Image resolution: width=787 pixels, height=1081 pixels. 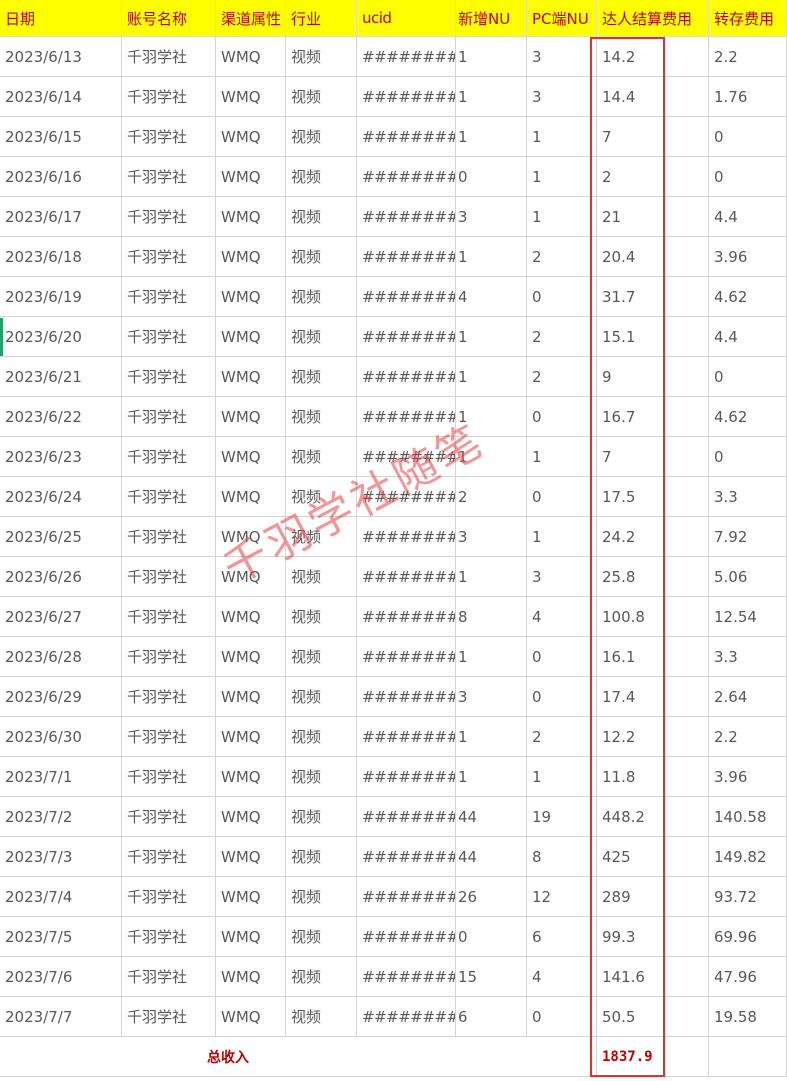 What do you see at coordinates (748, 737) in the screenshot?
I see `cell-transfer-fee: 2.2` at bounding box center [748, 737].